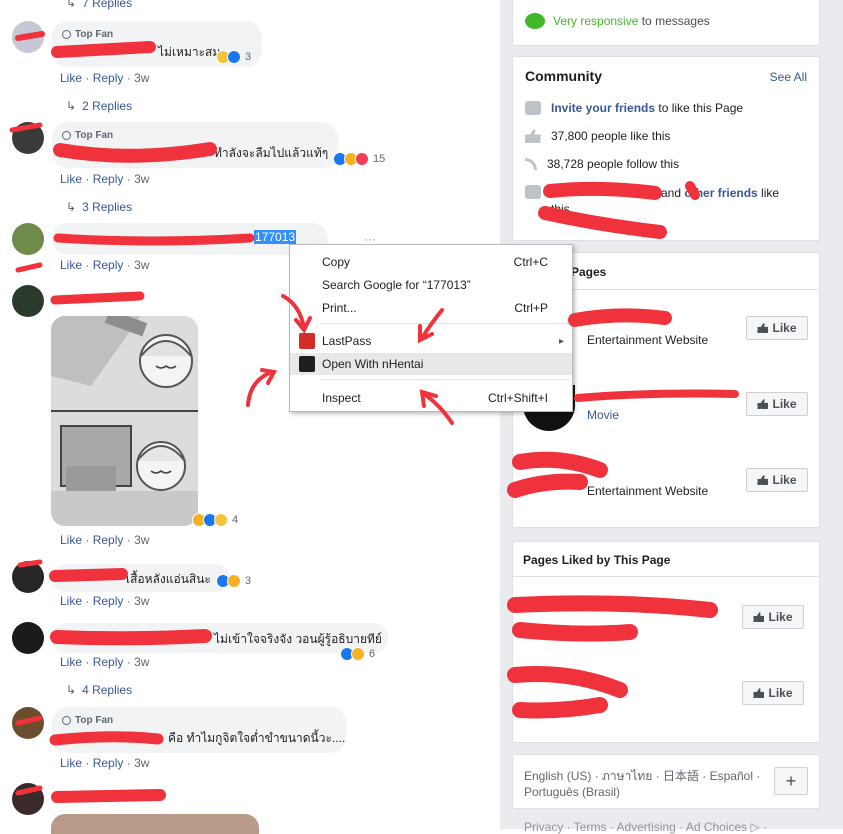 This screenshot has width=843, height=834. I want to click on sad-reaction-icon, so click(221, 520).